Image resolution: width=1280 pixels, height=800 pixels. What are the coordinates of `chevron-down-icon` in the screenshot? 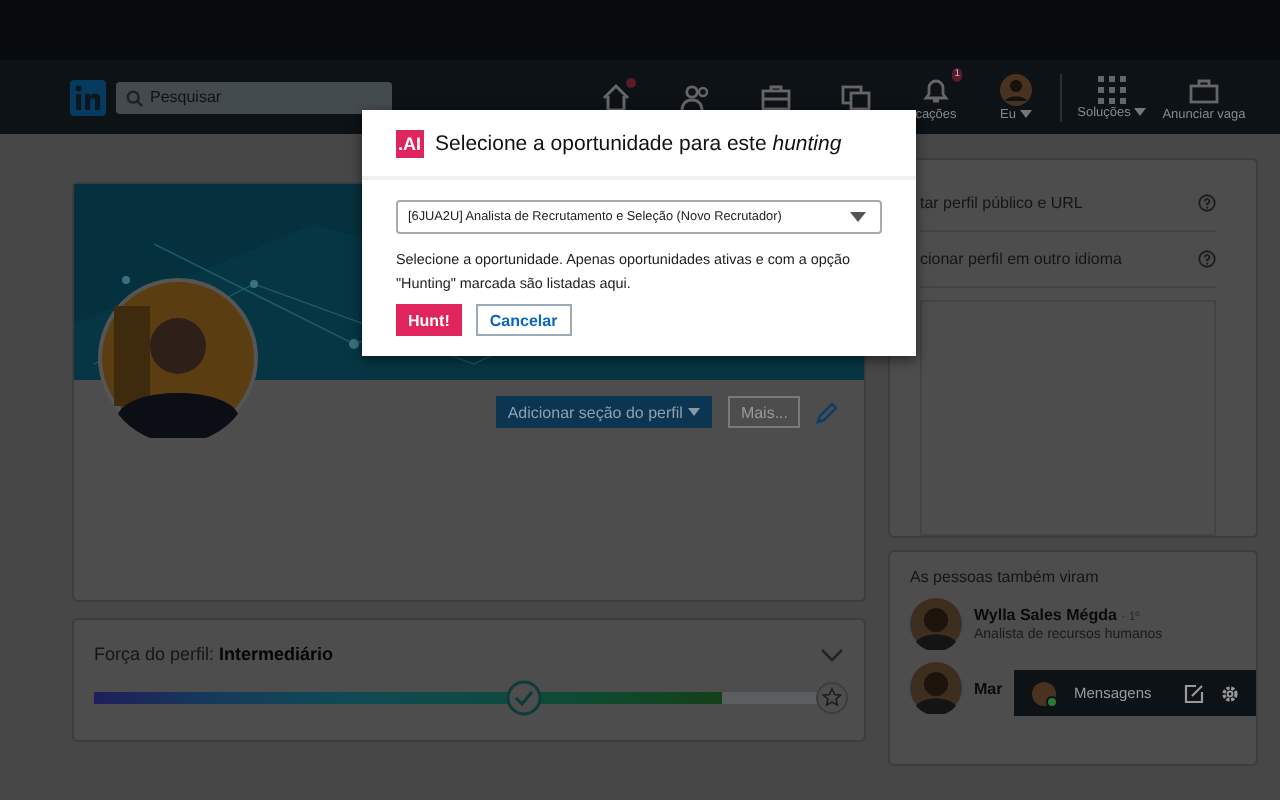 It's located at (832, 654).